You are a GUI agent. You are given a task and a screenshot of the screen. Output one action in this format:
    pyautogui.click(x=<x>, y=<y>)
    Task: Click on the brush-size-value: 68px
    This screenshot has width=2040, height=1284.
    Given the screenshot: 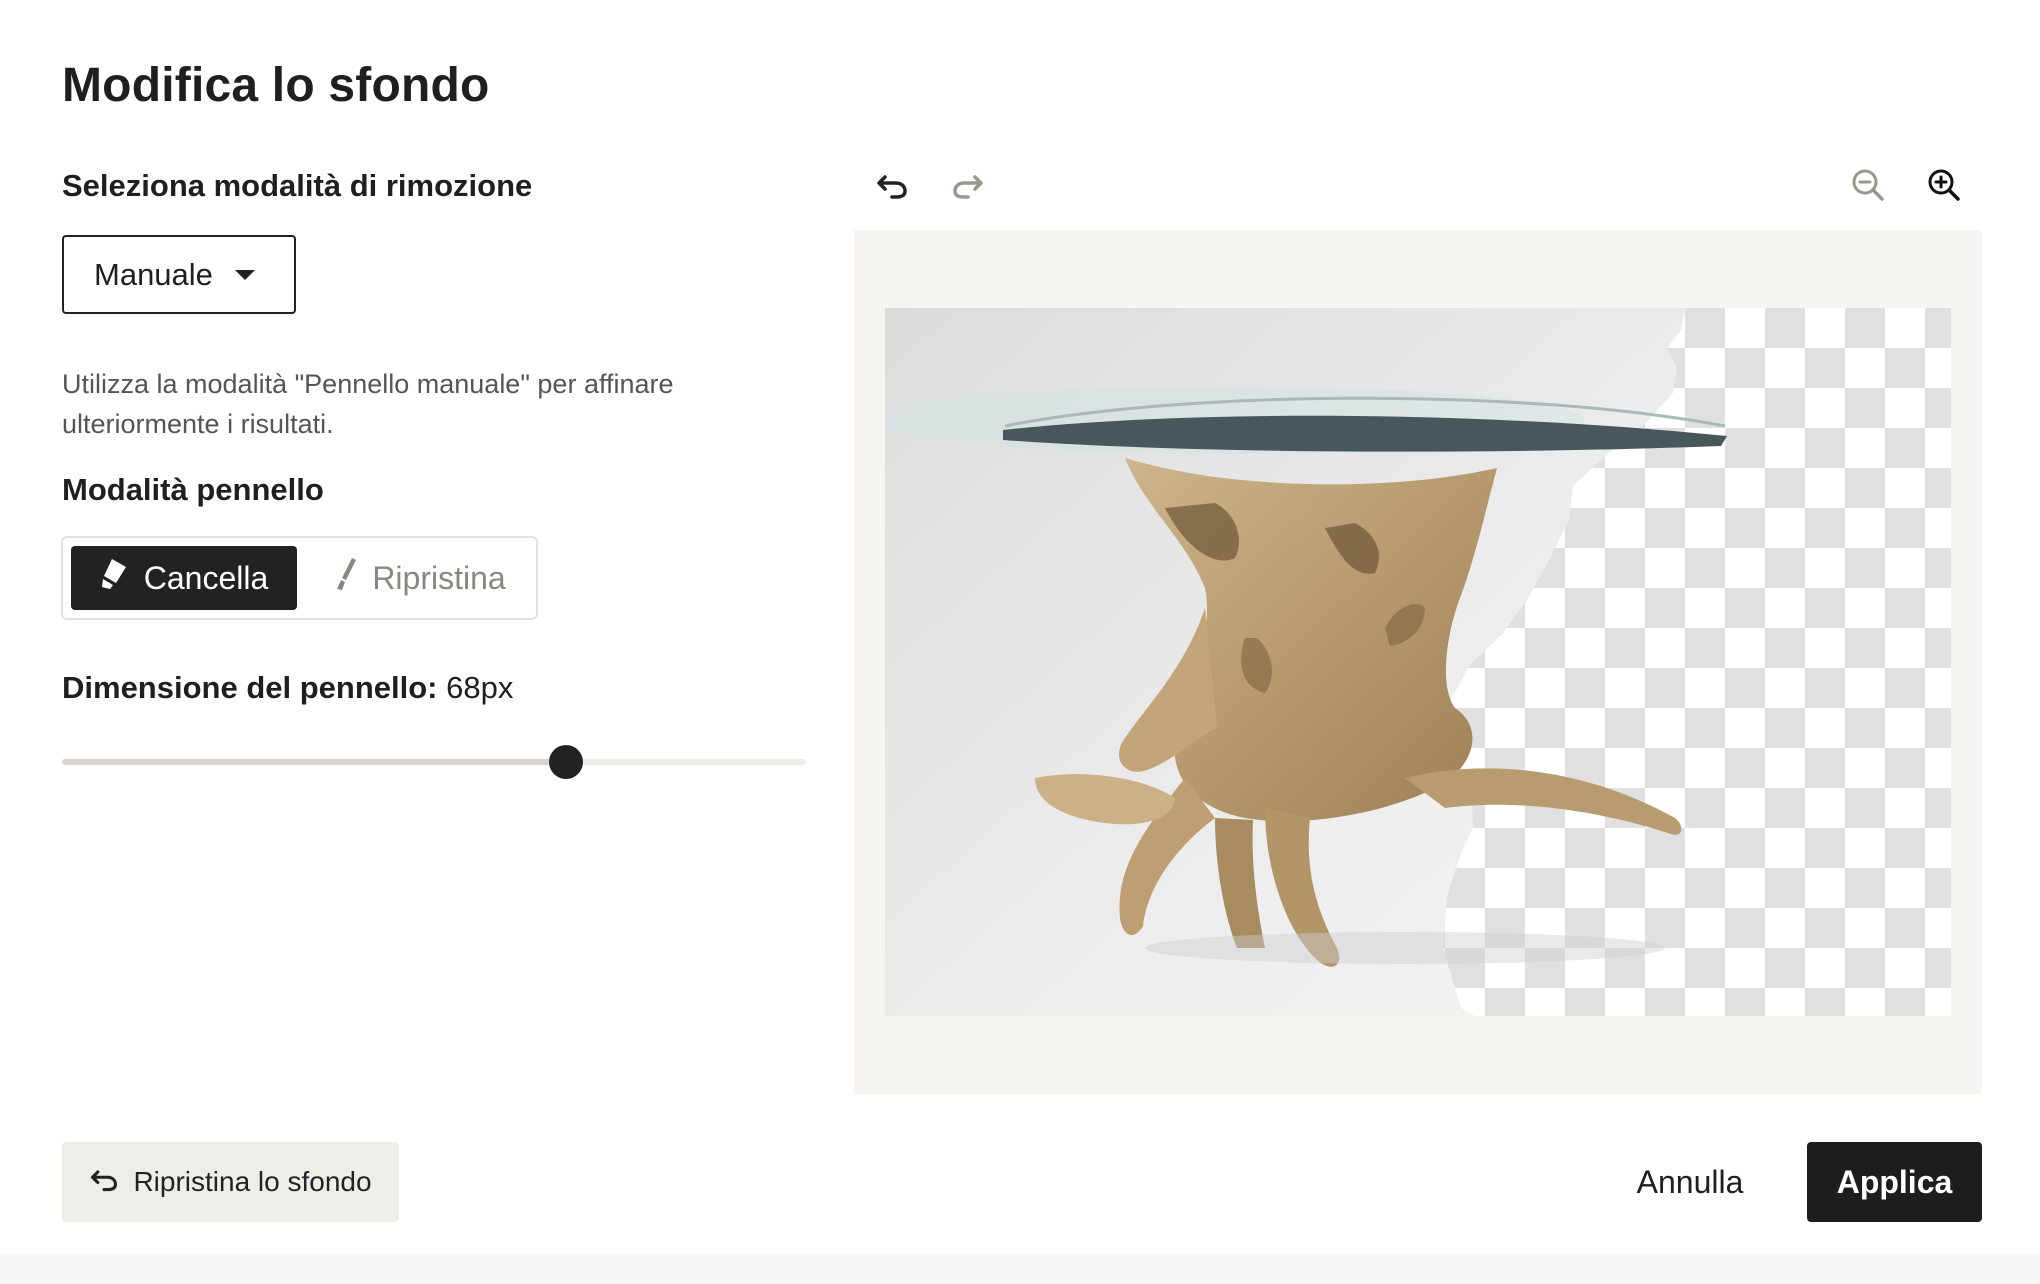 What is the action you would take?
    pyautogui.click(x=480, y=687)
    